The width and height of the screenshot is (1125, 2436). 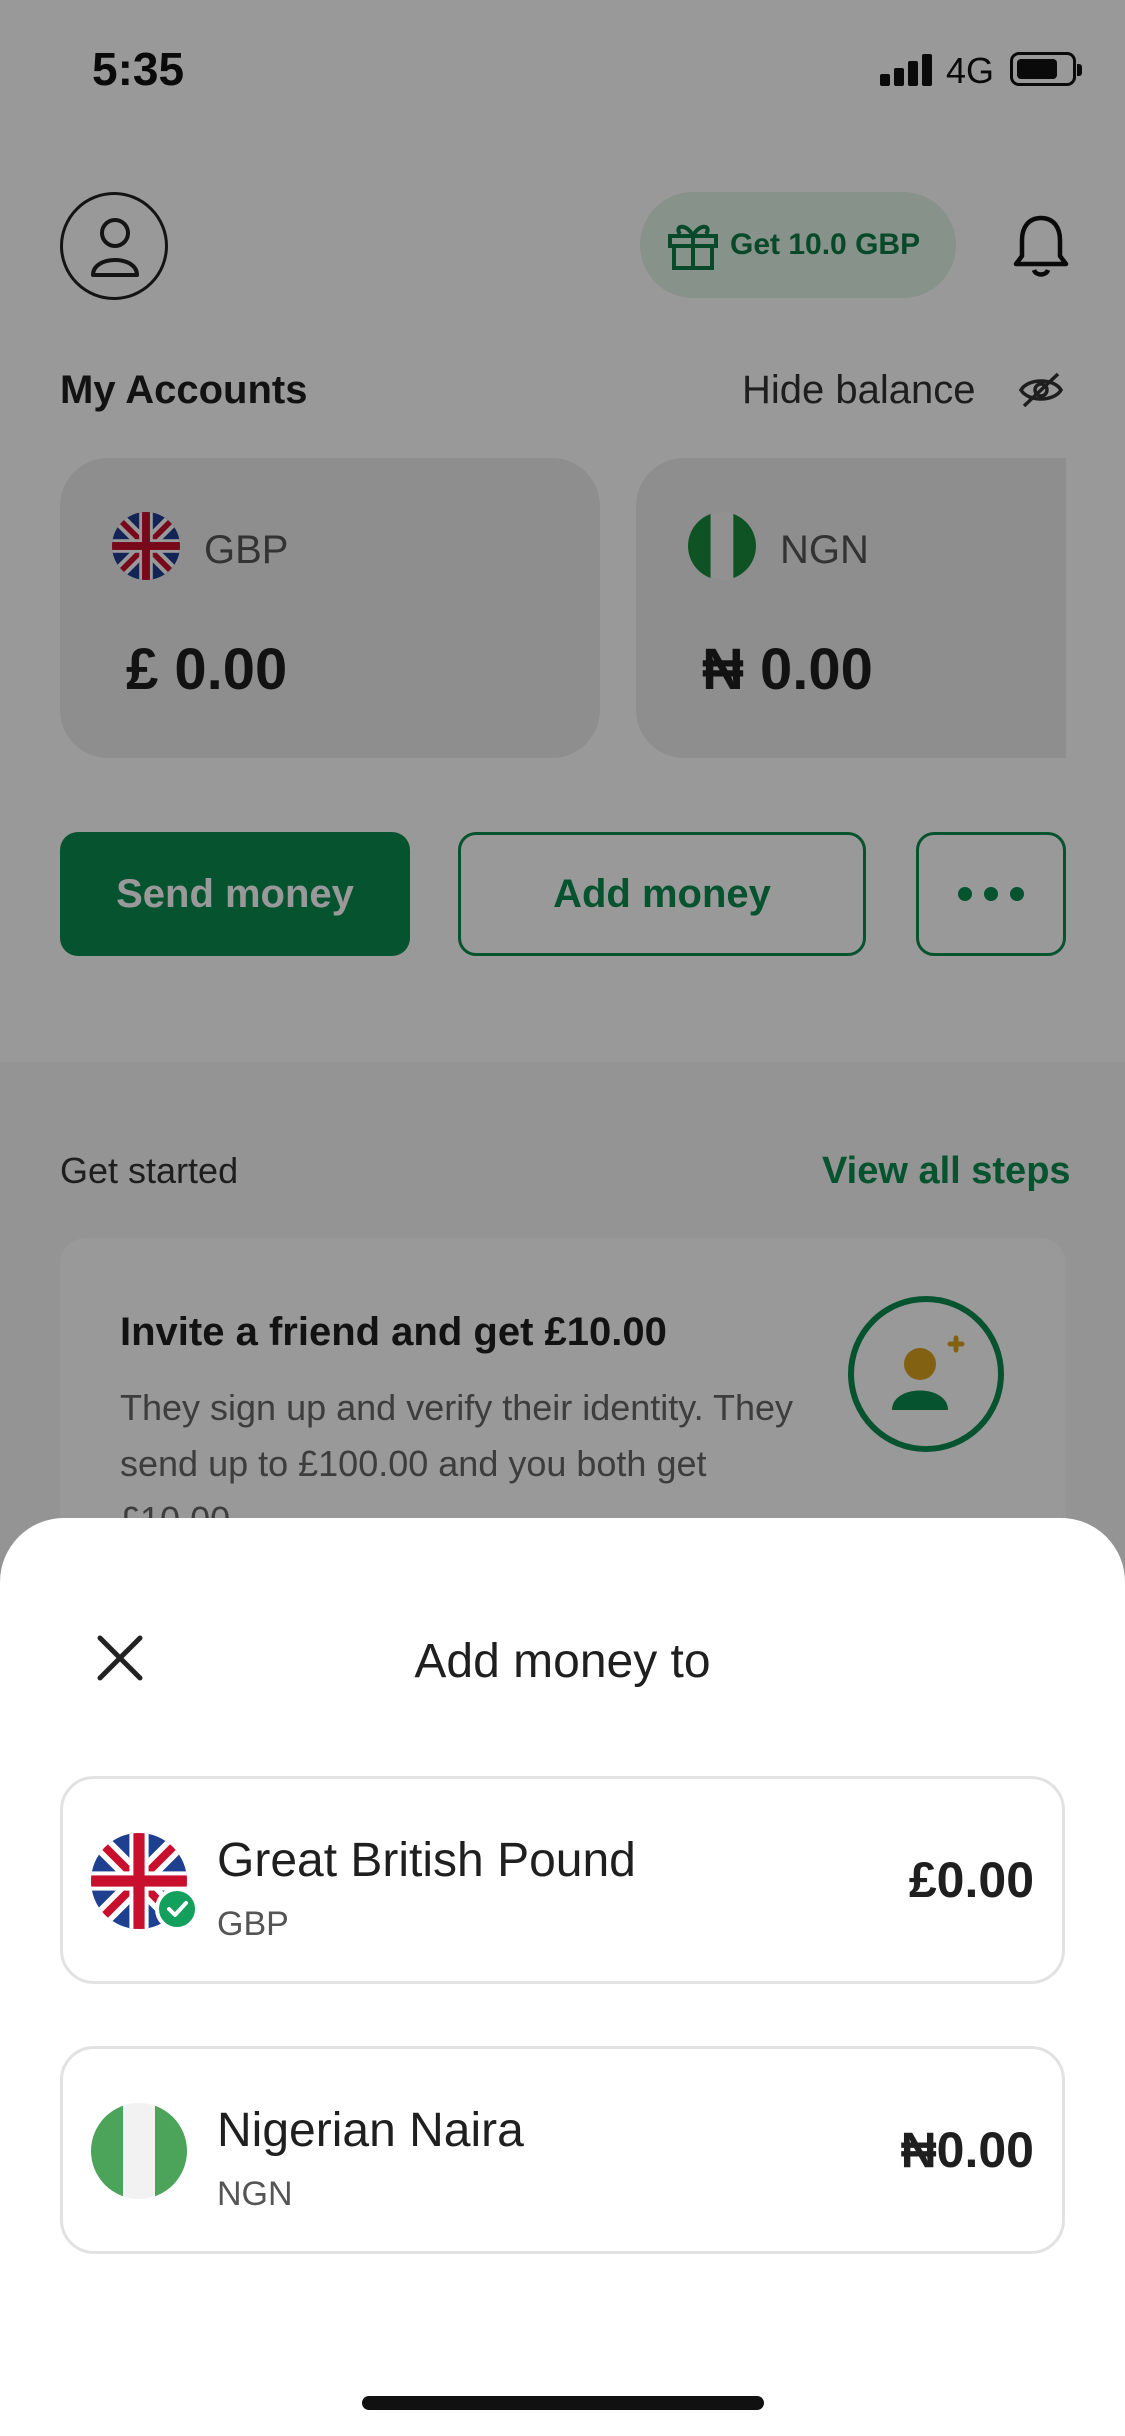 I want to click on selected-check-icon, so click(x=177, y=1909).